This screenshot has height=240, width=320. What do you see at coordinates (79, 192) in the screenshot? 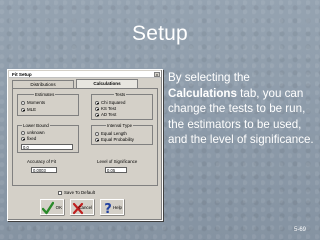
I see `save-to-default-label: Save To Default` at bounding box center [79, 192].